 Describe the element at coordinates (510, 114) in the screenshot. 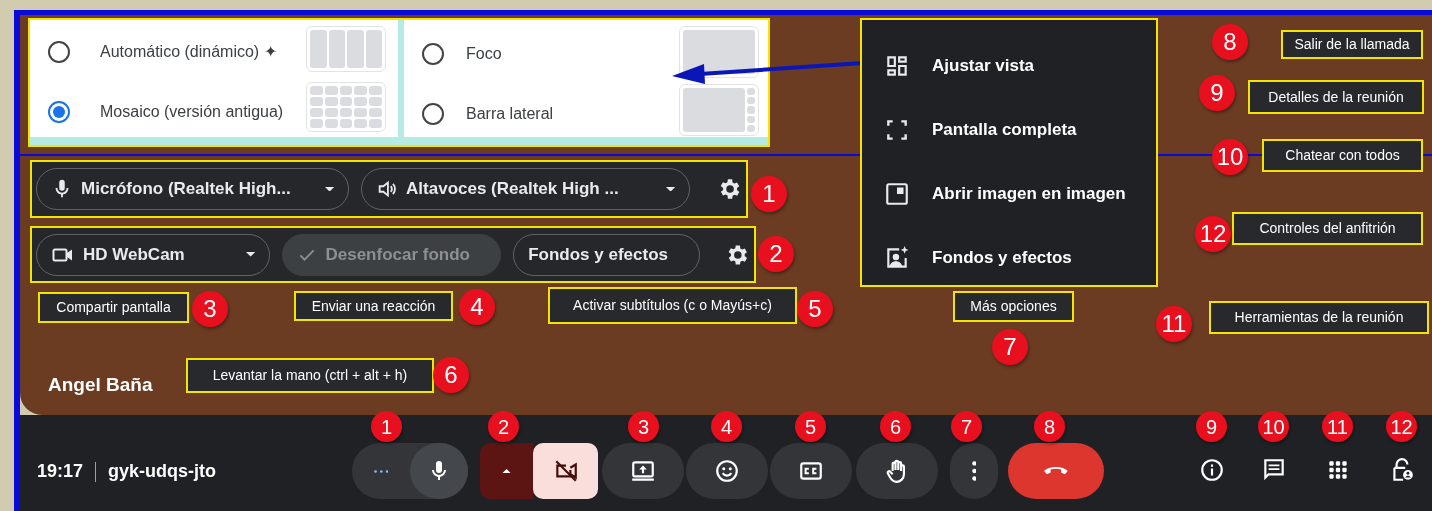

I see `option-label: Barra lateral` at that location.